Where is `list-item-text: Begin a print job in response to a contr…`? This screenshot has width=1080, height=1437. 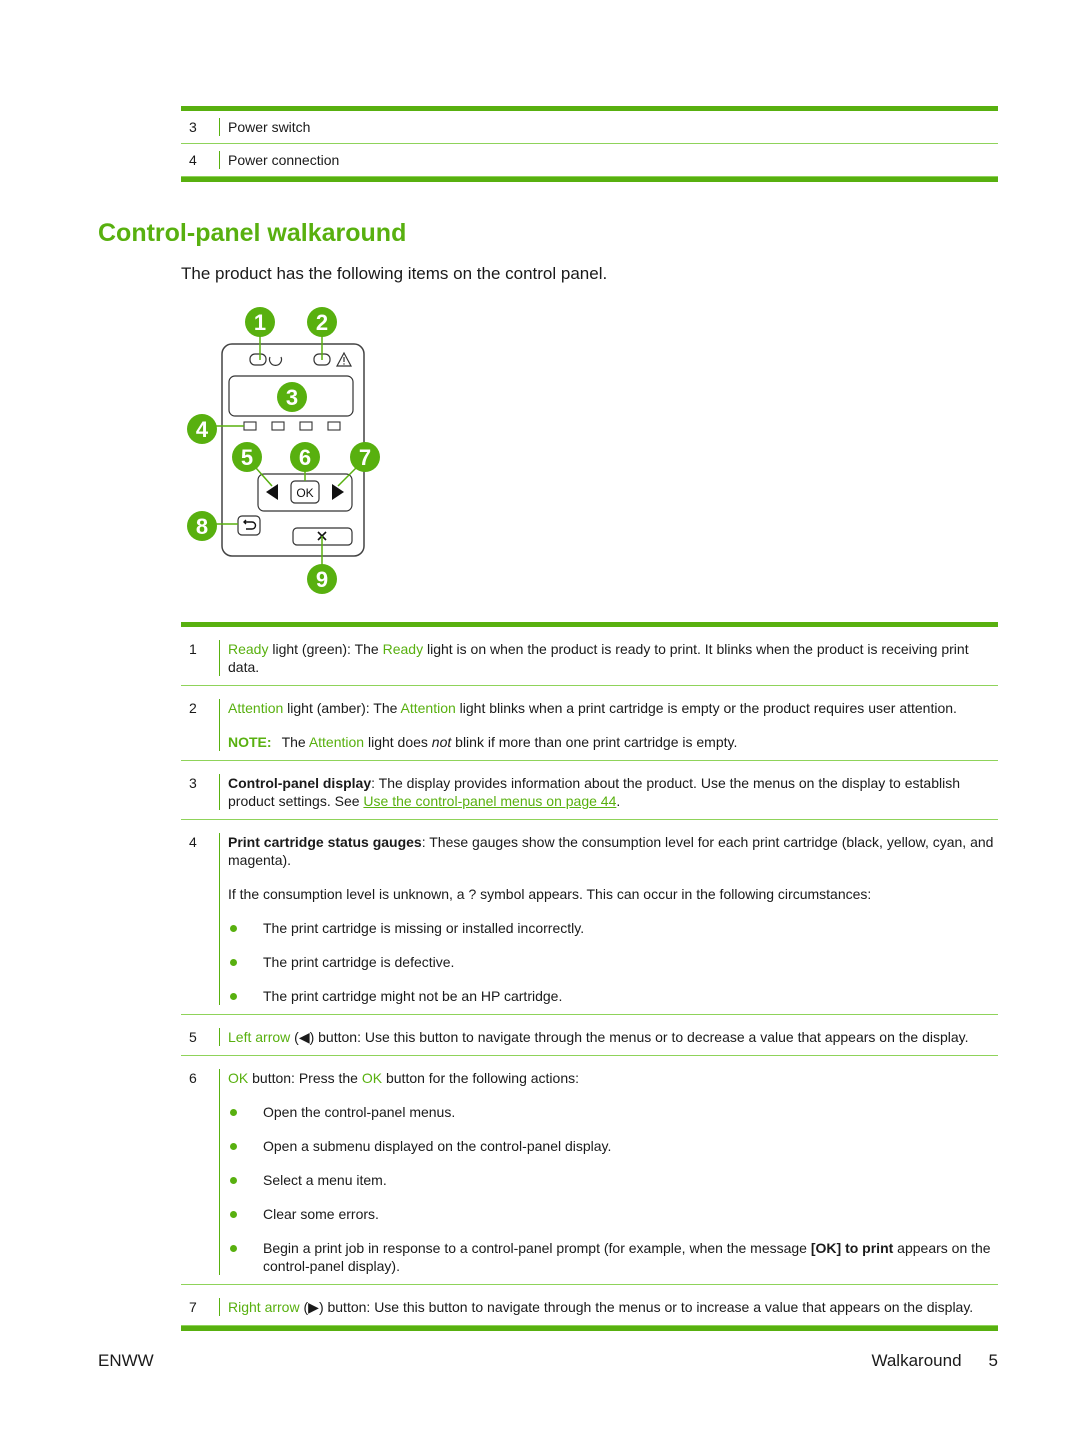 list-item-text: Begin a print job in response to a contr… is located at coordinates (630, 1257).